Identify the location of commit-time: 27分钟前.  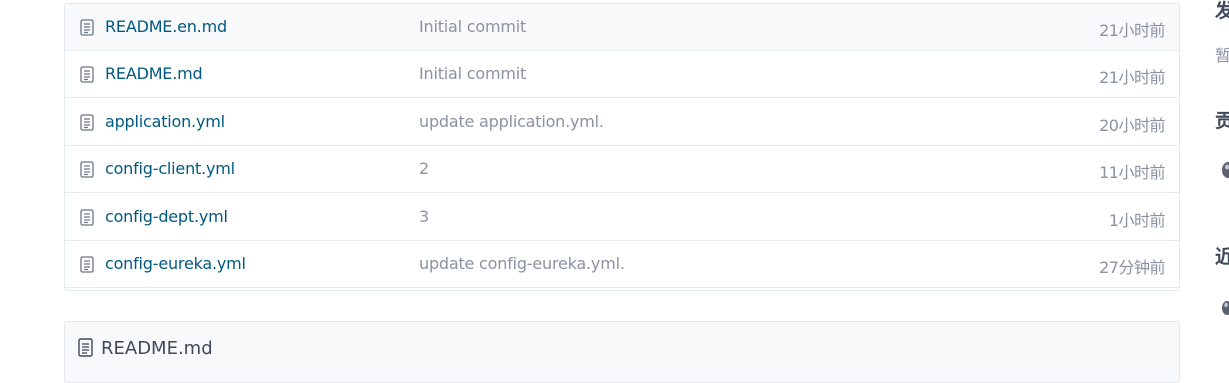
(1132, 267).